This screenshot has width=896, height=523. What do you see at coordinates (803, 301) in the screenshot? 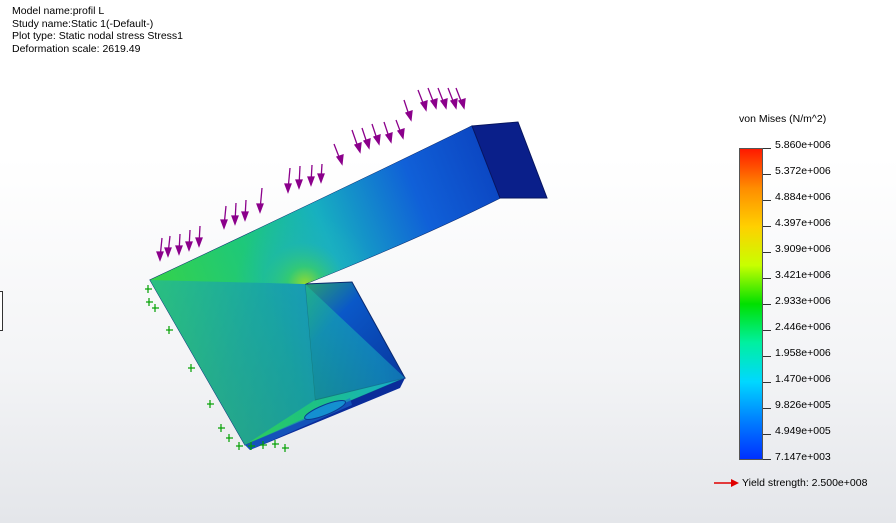
I see `legend-label: 2.933e+006` at bounding box center [803, 301].